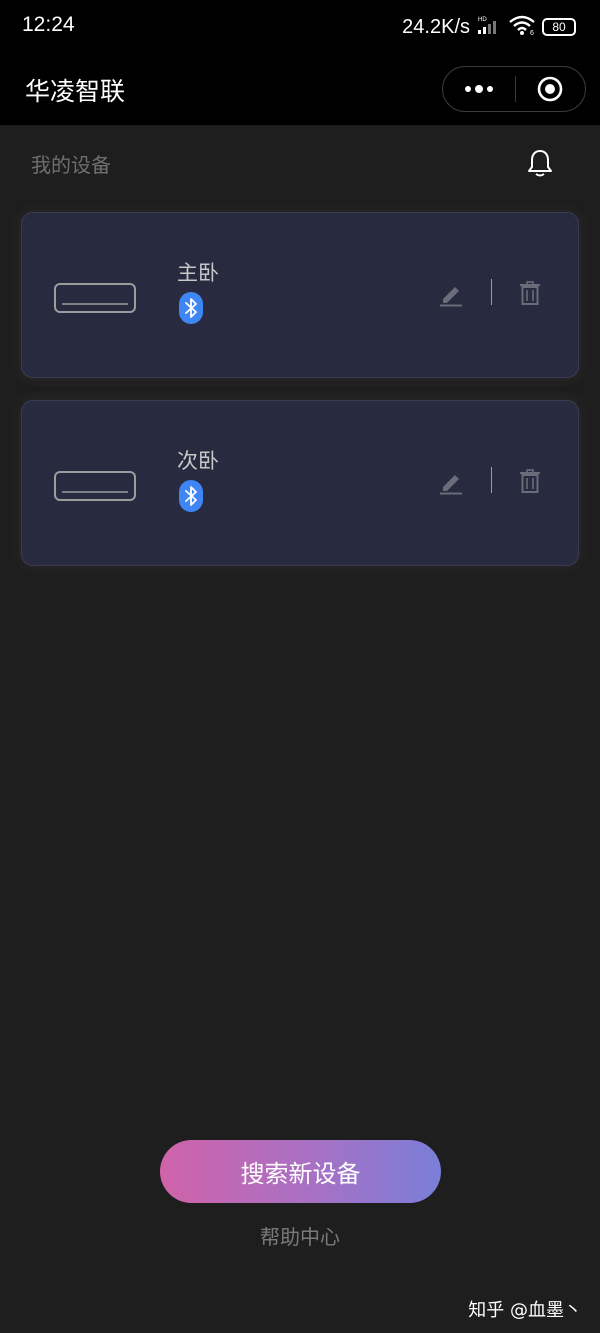 This screenshot has width=600, height=1333. I want to click on more-dots-icon, so click(478, 89).